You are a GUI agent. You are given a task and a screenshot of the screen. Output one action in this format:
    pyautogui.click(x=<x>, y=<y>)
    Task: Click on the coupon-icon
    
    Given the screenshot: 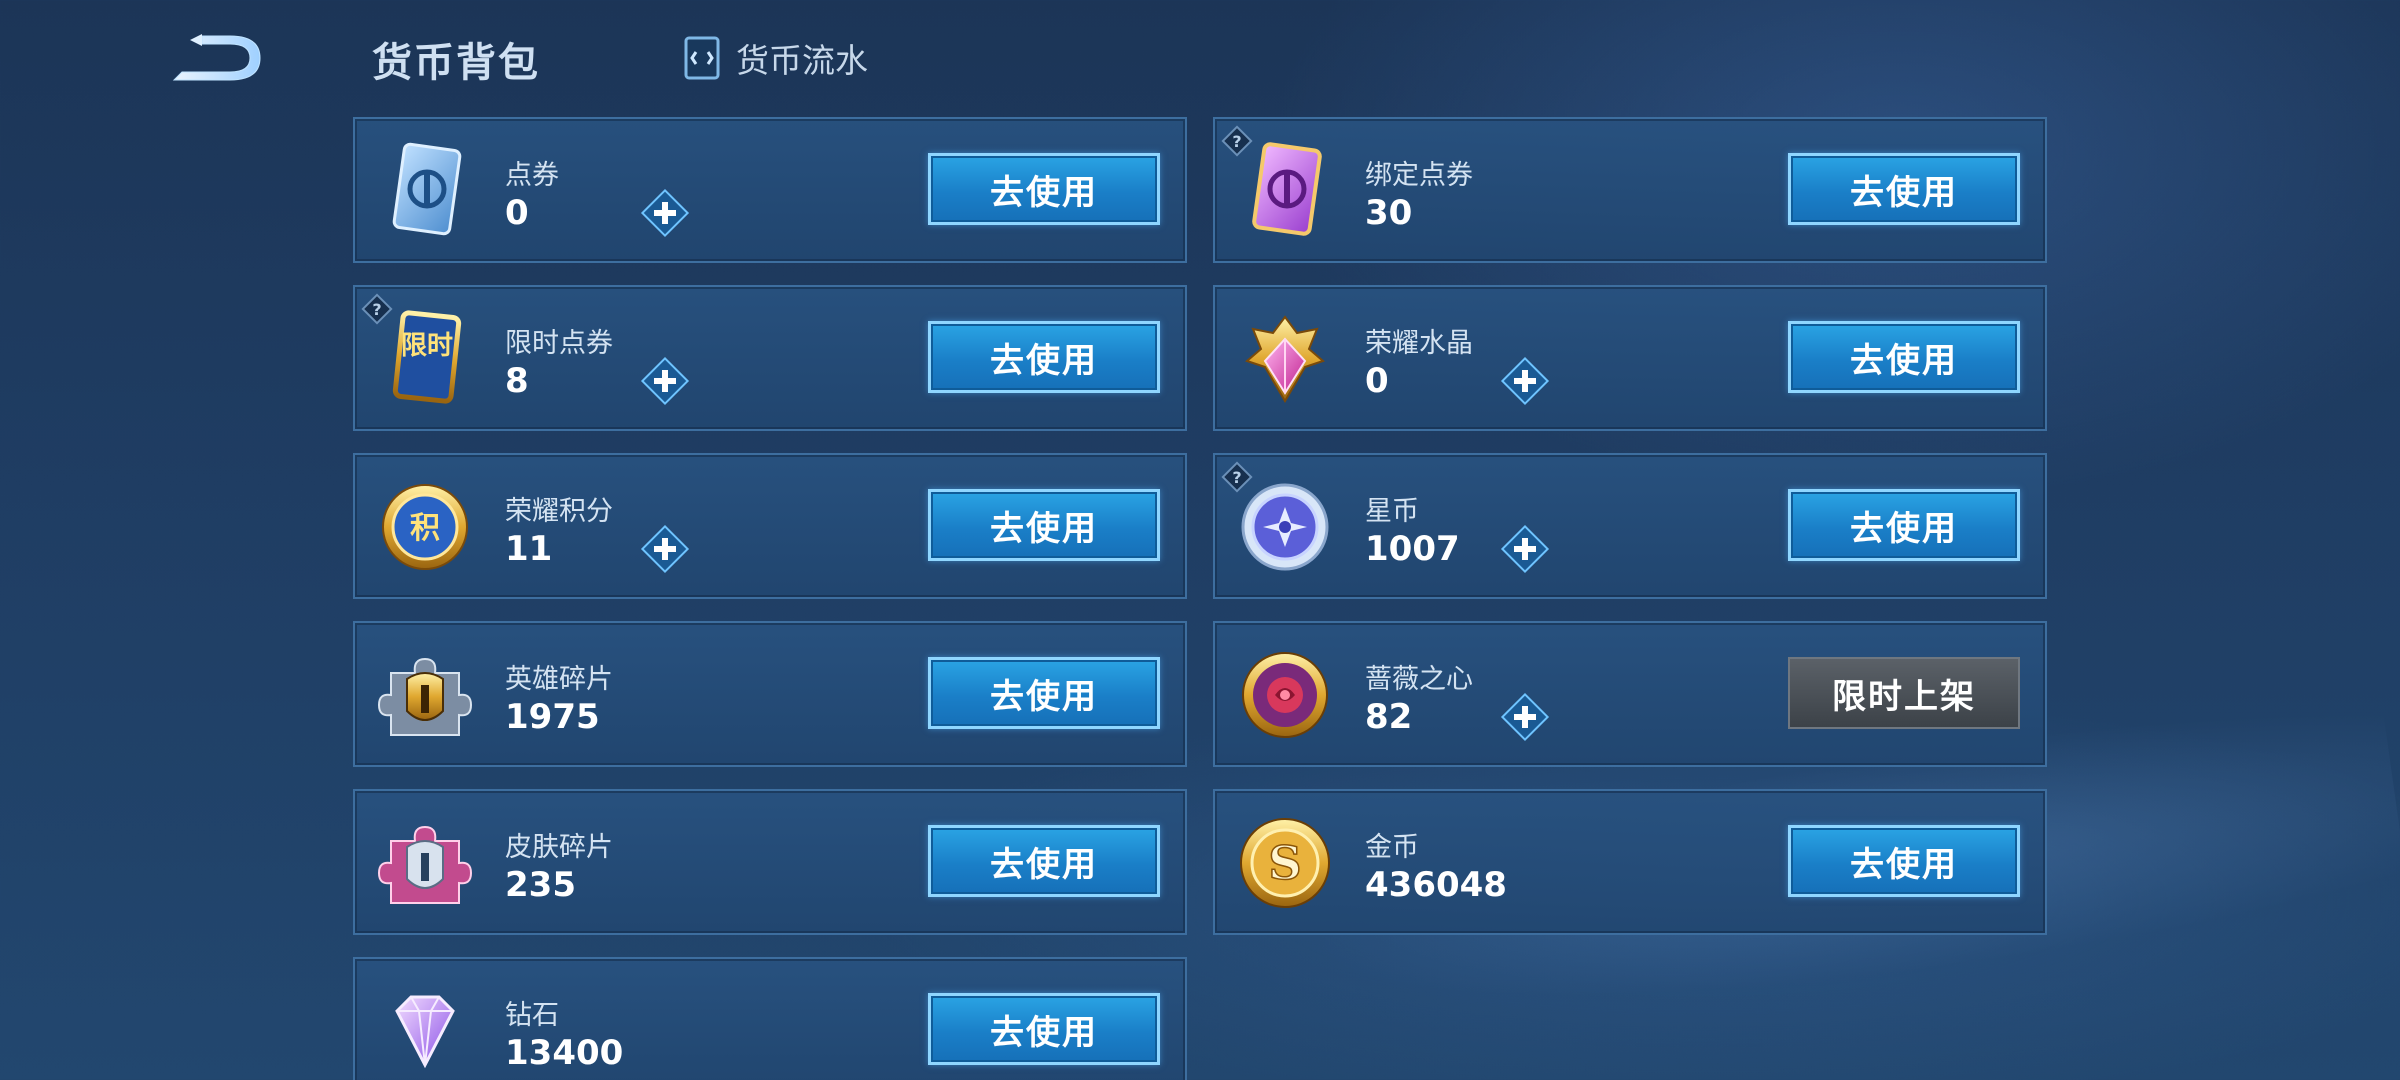 What is the action you would take?
    pyautogui.click(x=427, y=189)
    